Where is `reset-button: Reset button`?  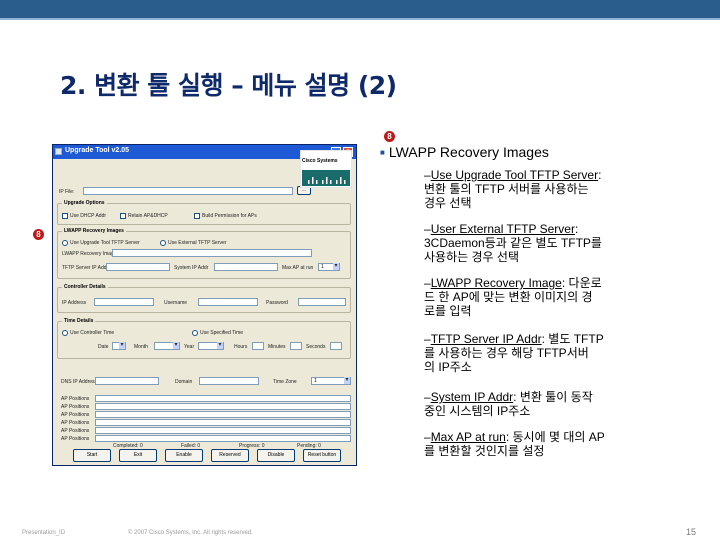
reset-button: Reset button is located at coordinates (322, 455).